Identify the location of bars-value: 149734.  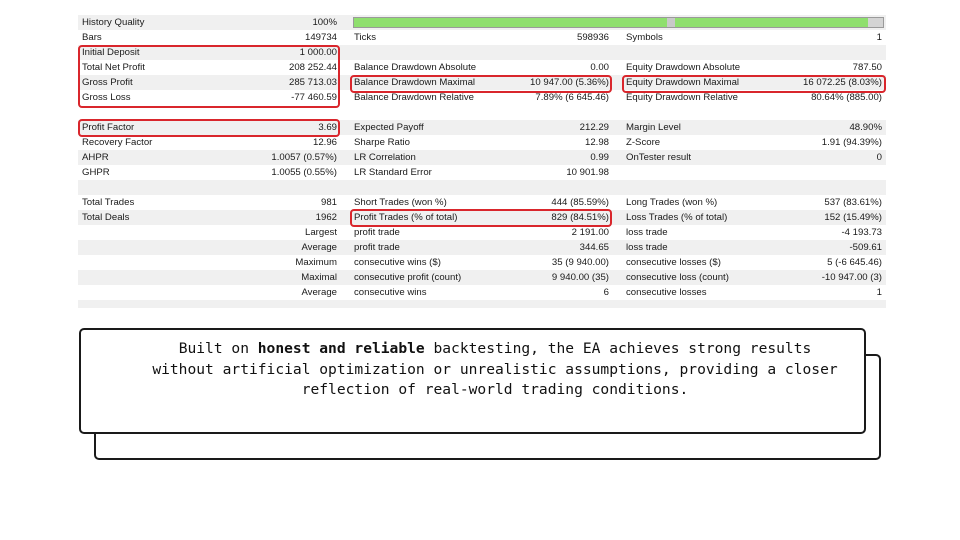
(320, 37).